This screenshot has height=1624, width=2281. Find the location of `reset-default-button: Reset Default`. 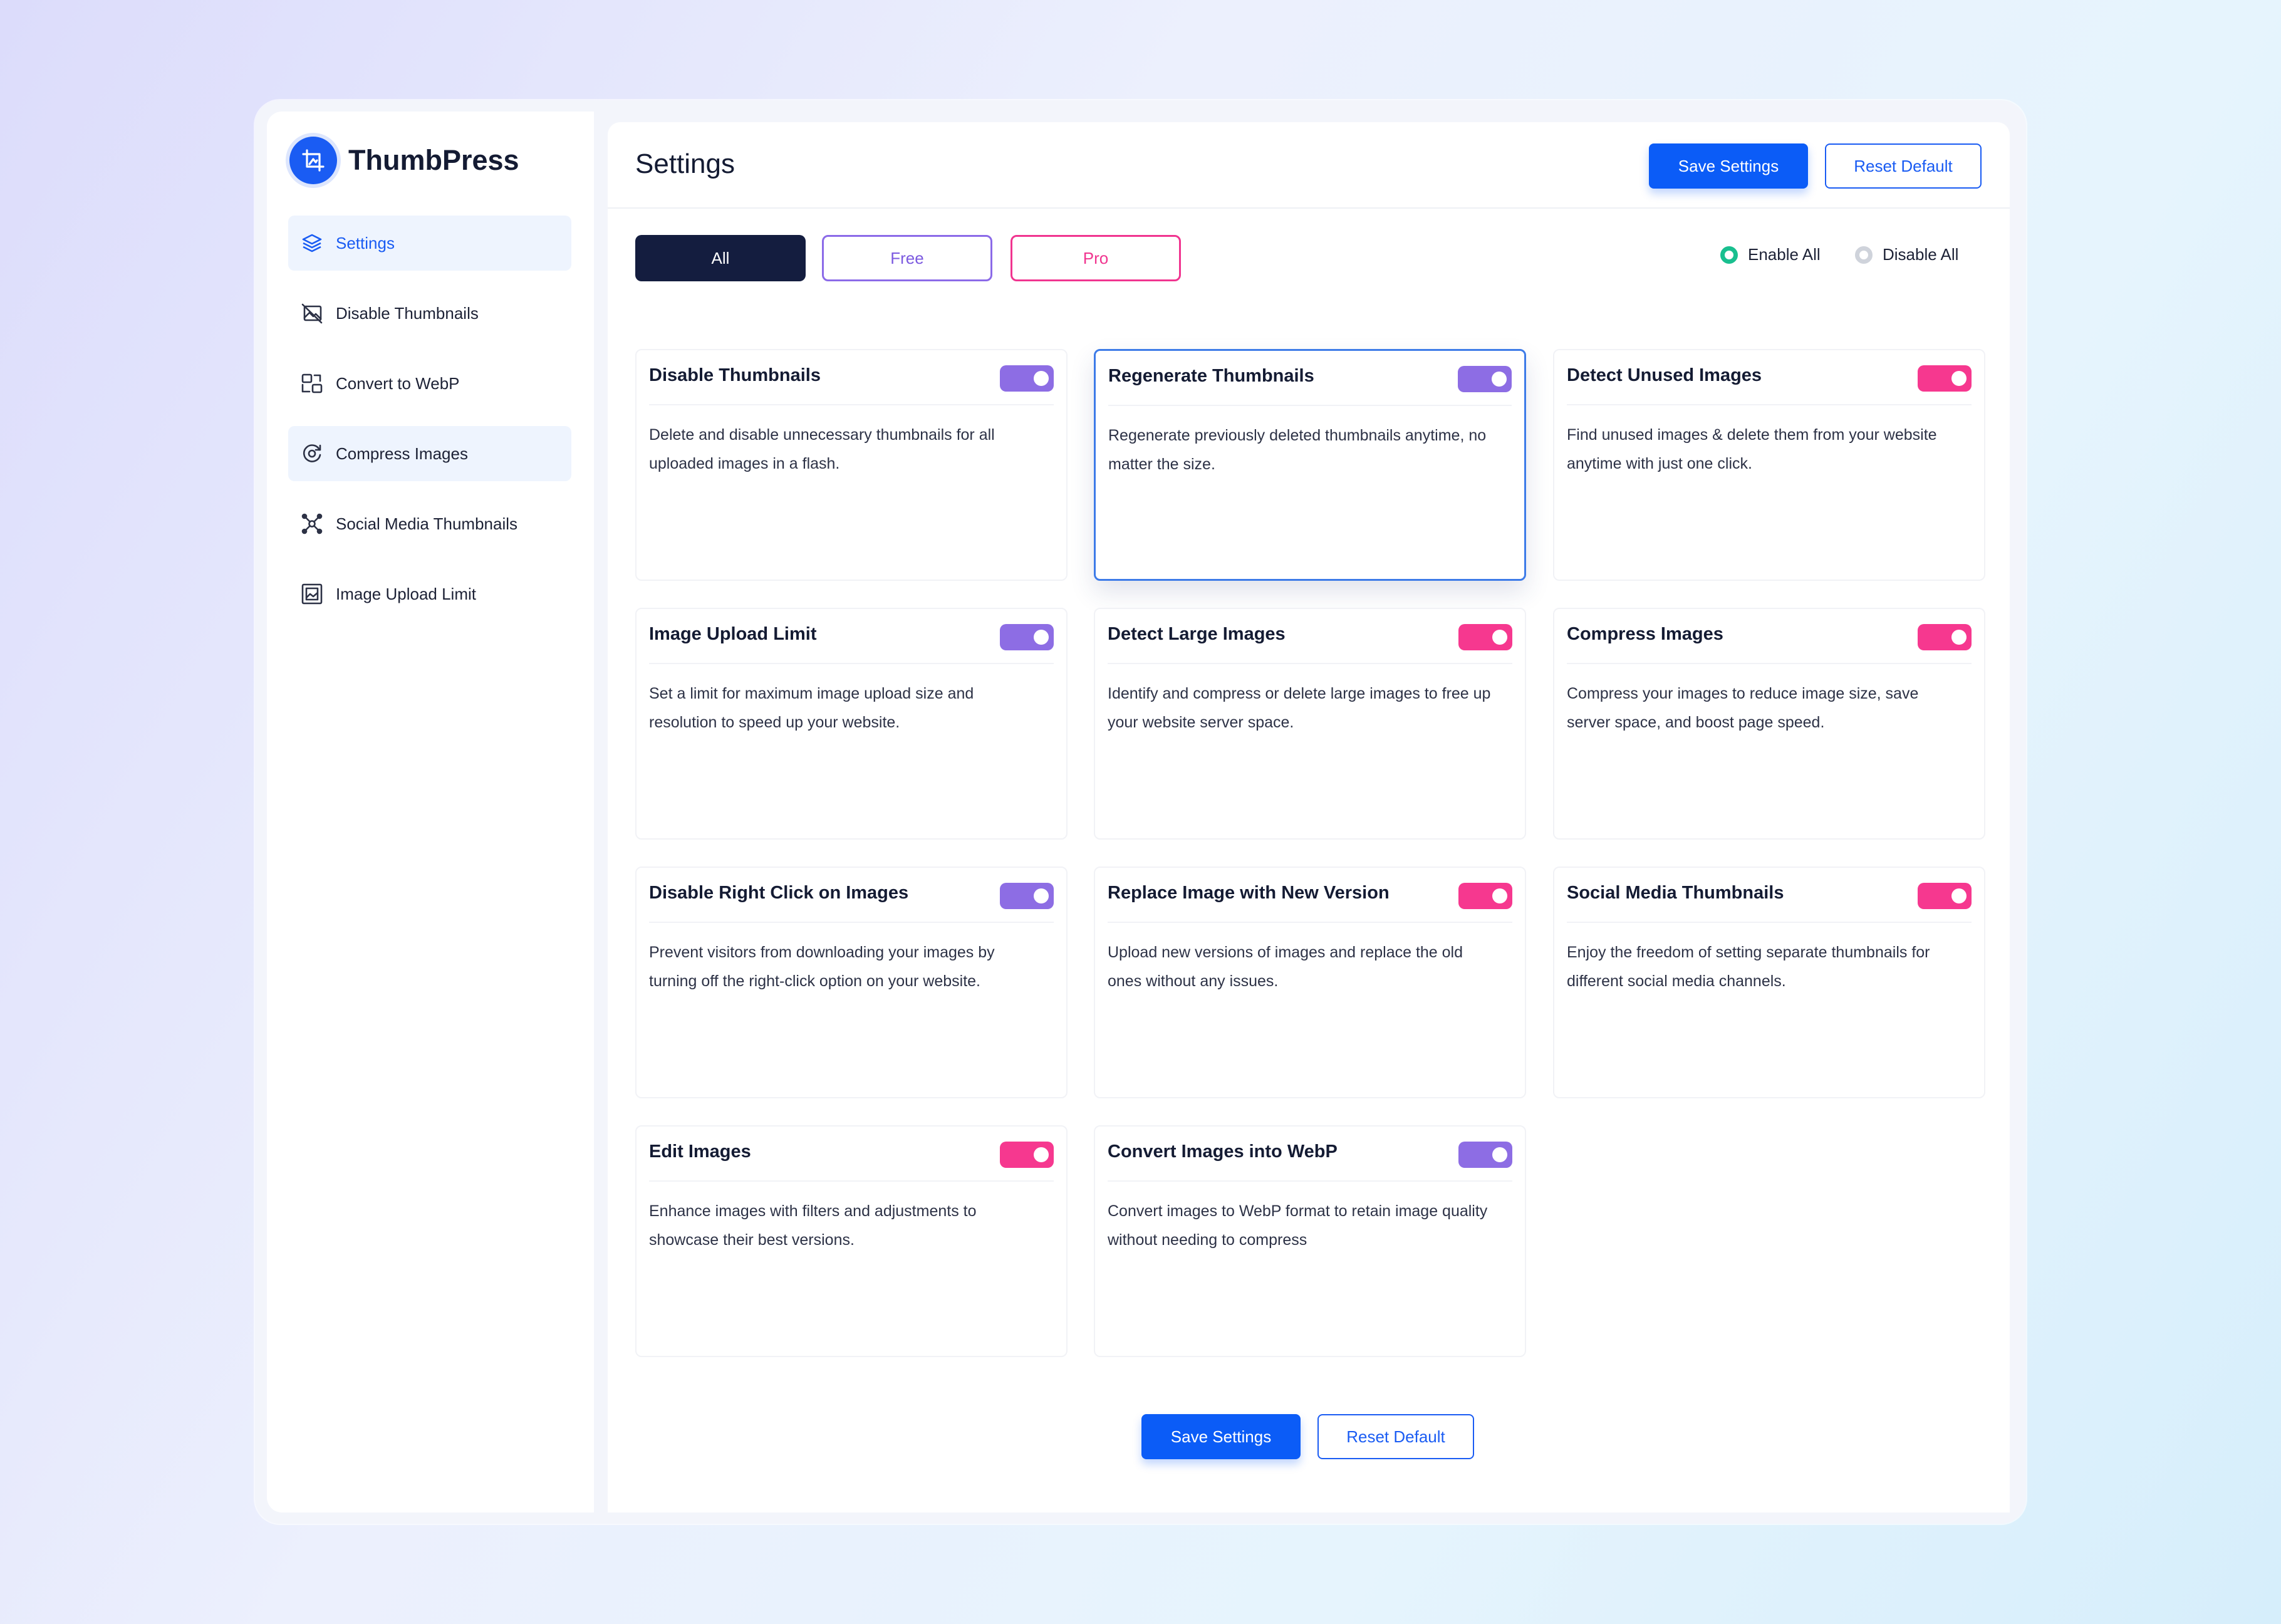

reset-default-button: Reset Default is located at coordinates (1903, 166).